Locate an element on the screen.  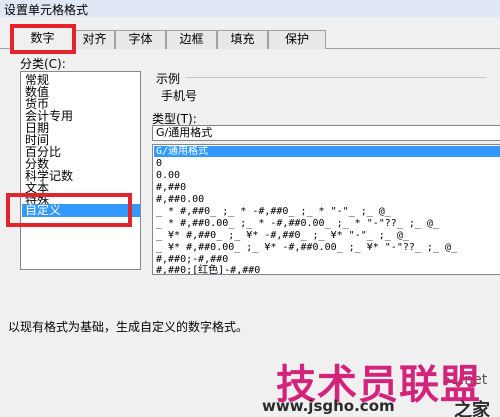
tab-label: 填充 is located at coordinates (242, 39).